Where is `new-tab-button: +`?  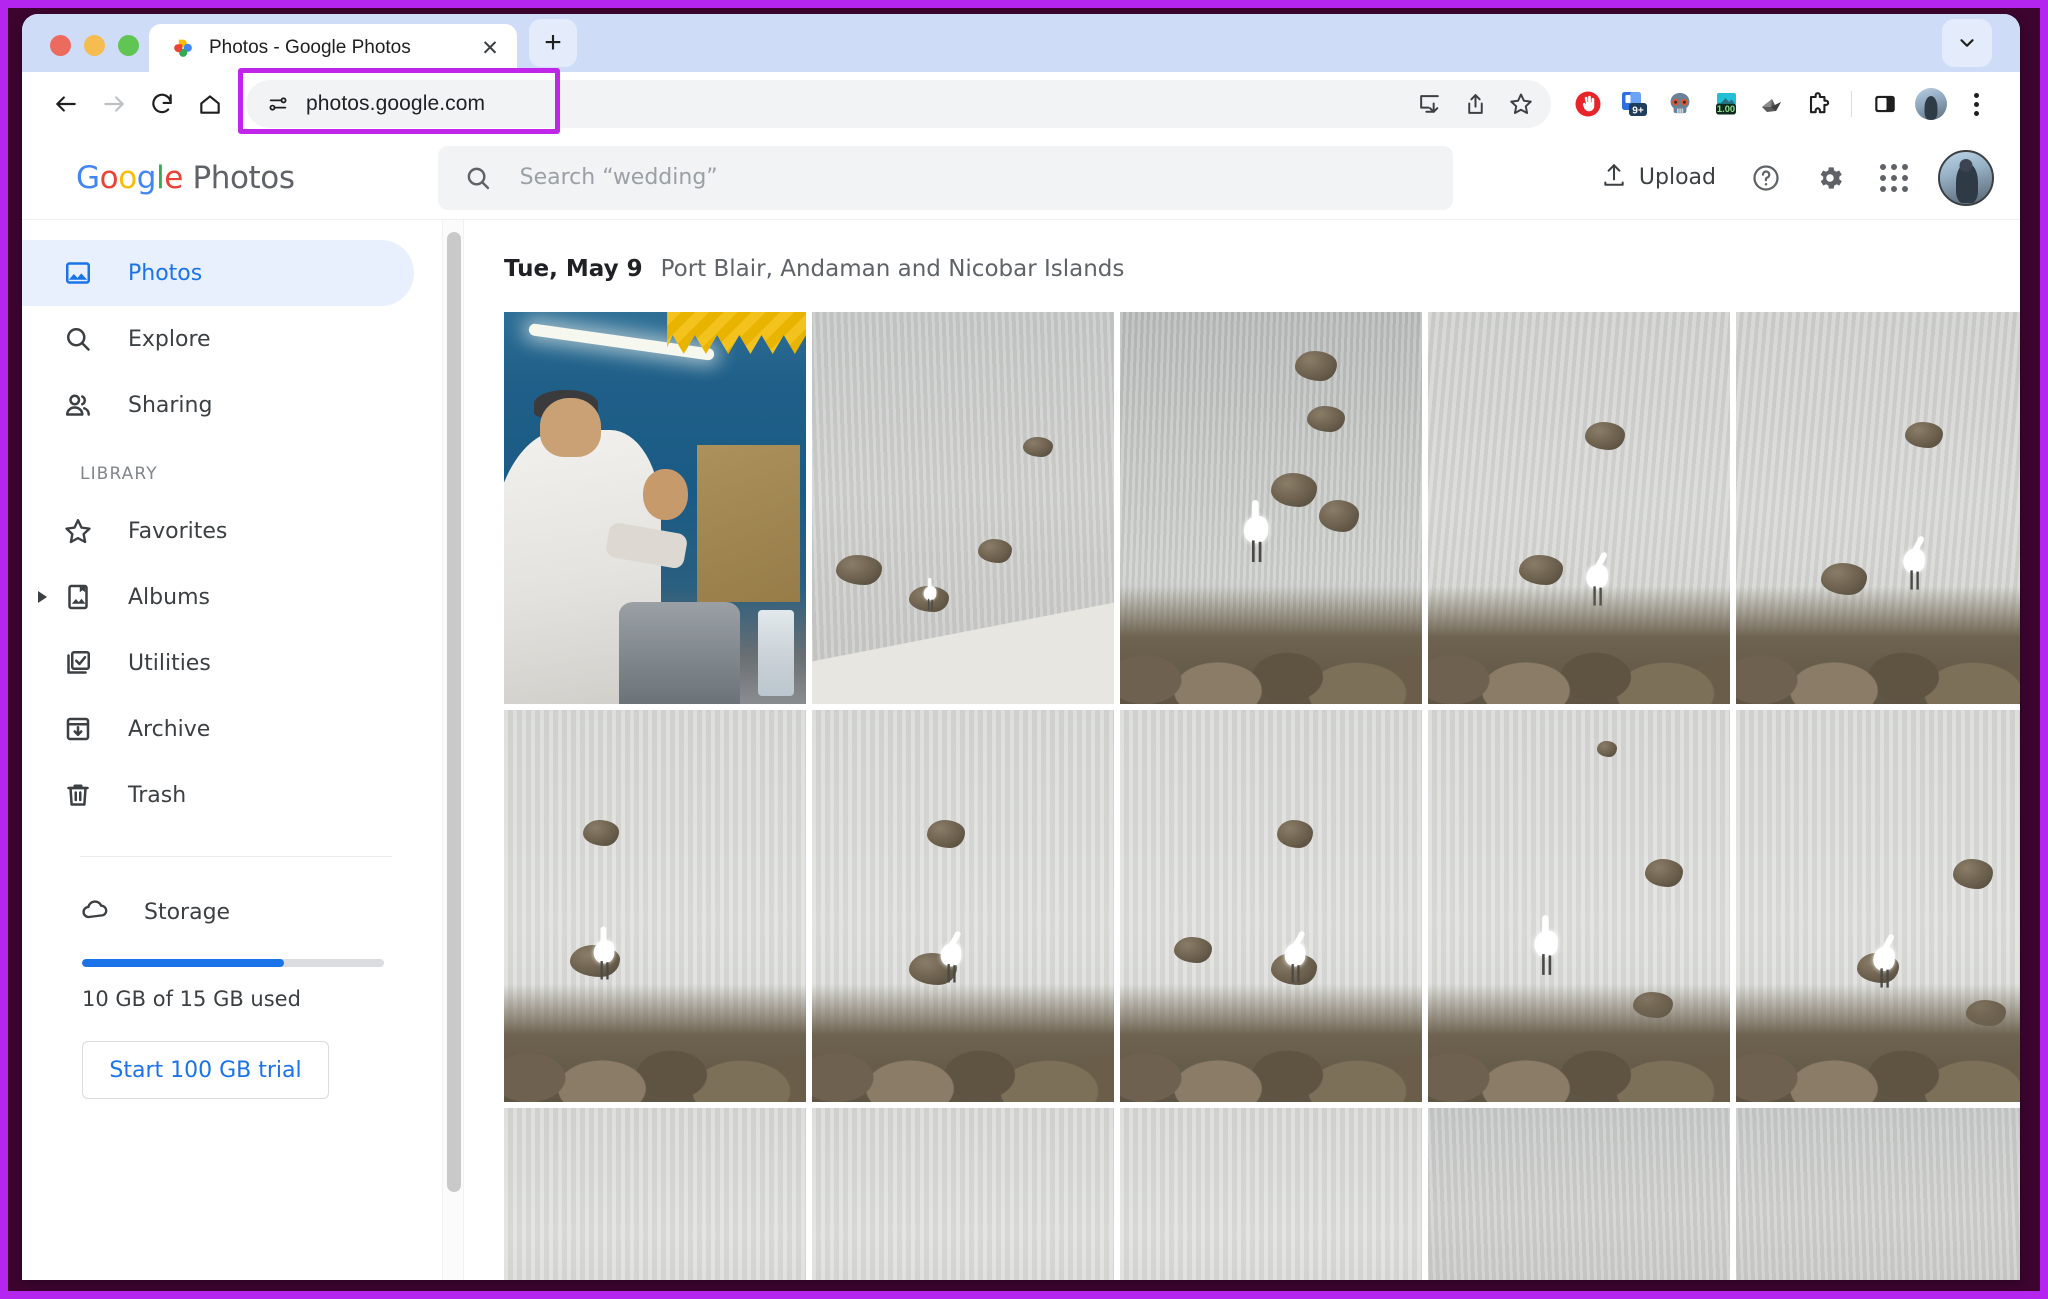 new-tab-button: + is located at coordinates (553, 43).